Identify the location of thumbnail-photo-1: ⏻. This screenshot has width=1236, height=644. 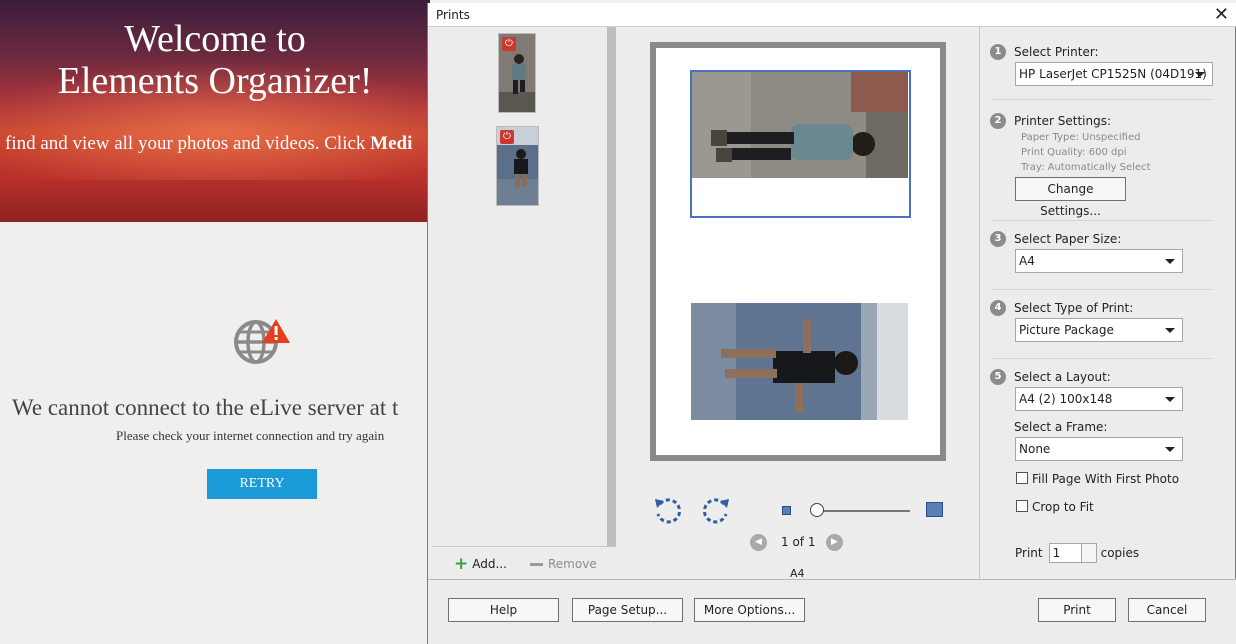
(517, 73).